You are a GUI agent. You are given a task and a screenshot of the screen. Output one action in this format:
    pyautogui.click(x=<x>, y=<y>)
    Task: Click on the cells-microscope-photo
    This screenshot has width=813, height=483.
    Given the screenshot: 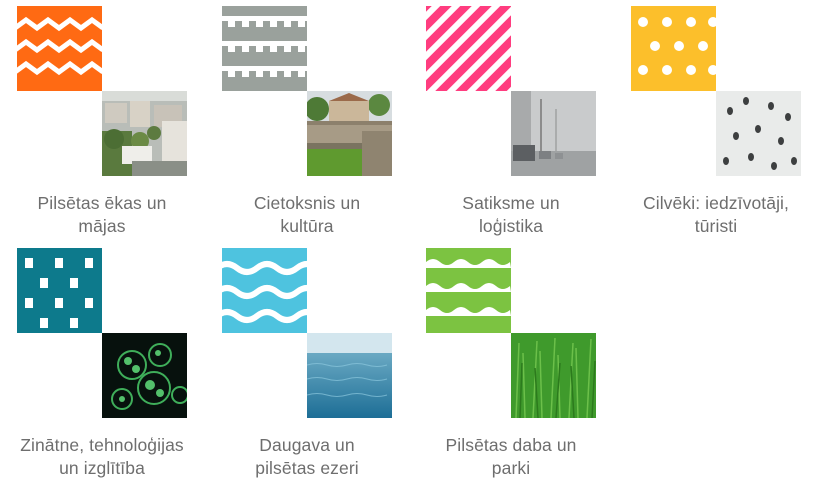 What is the action you would take?
    pyautogui.click(x=144, y=375)
    